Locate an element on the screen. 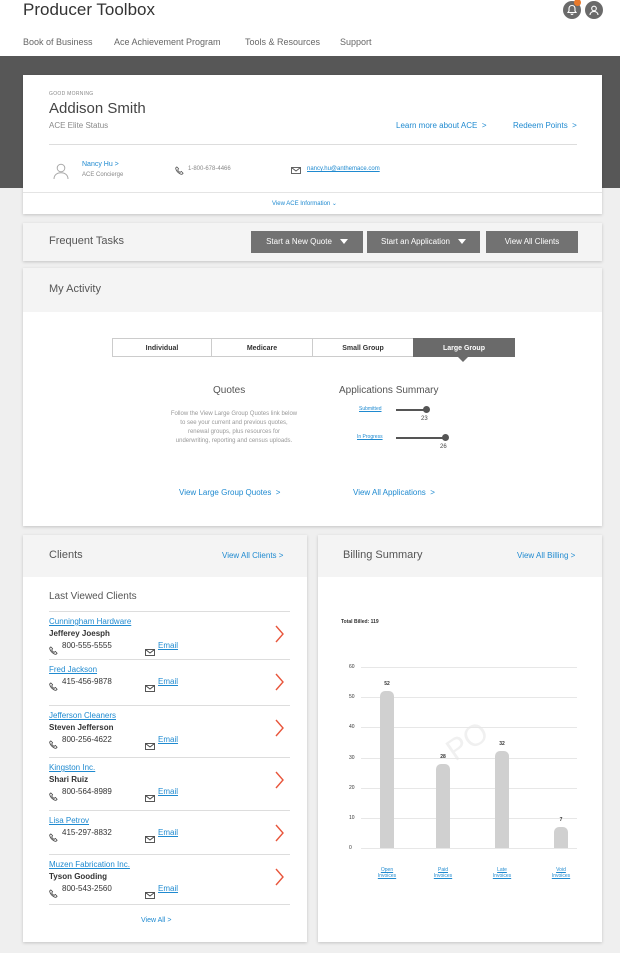 The width and height of the screenshot is (620, 953). tab-individual: Individual is located at coordinates (162, 347).